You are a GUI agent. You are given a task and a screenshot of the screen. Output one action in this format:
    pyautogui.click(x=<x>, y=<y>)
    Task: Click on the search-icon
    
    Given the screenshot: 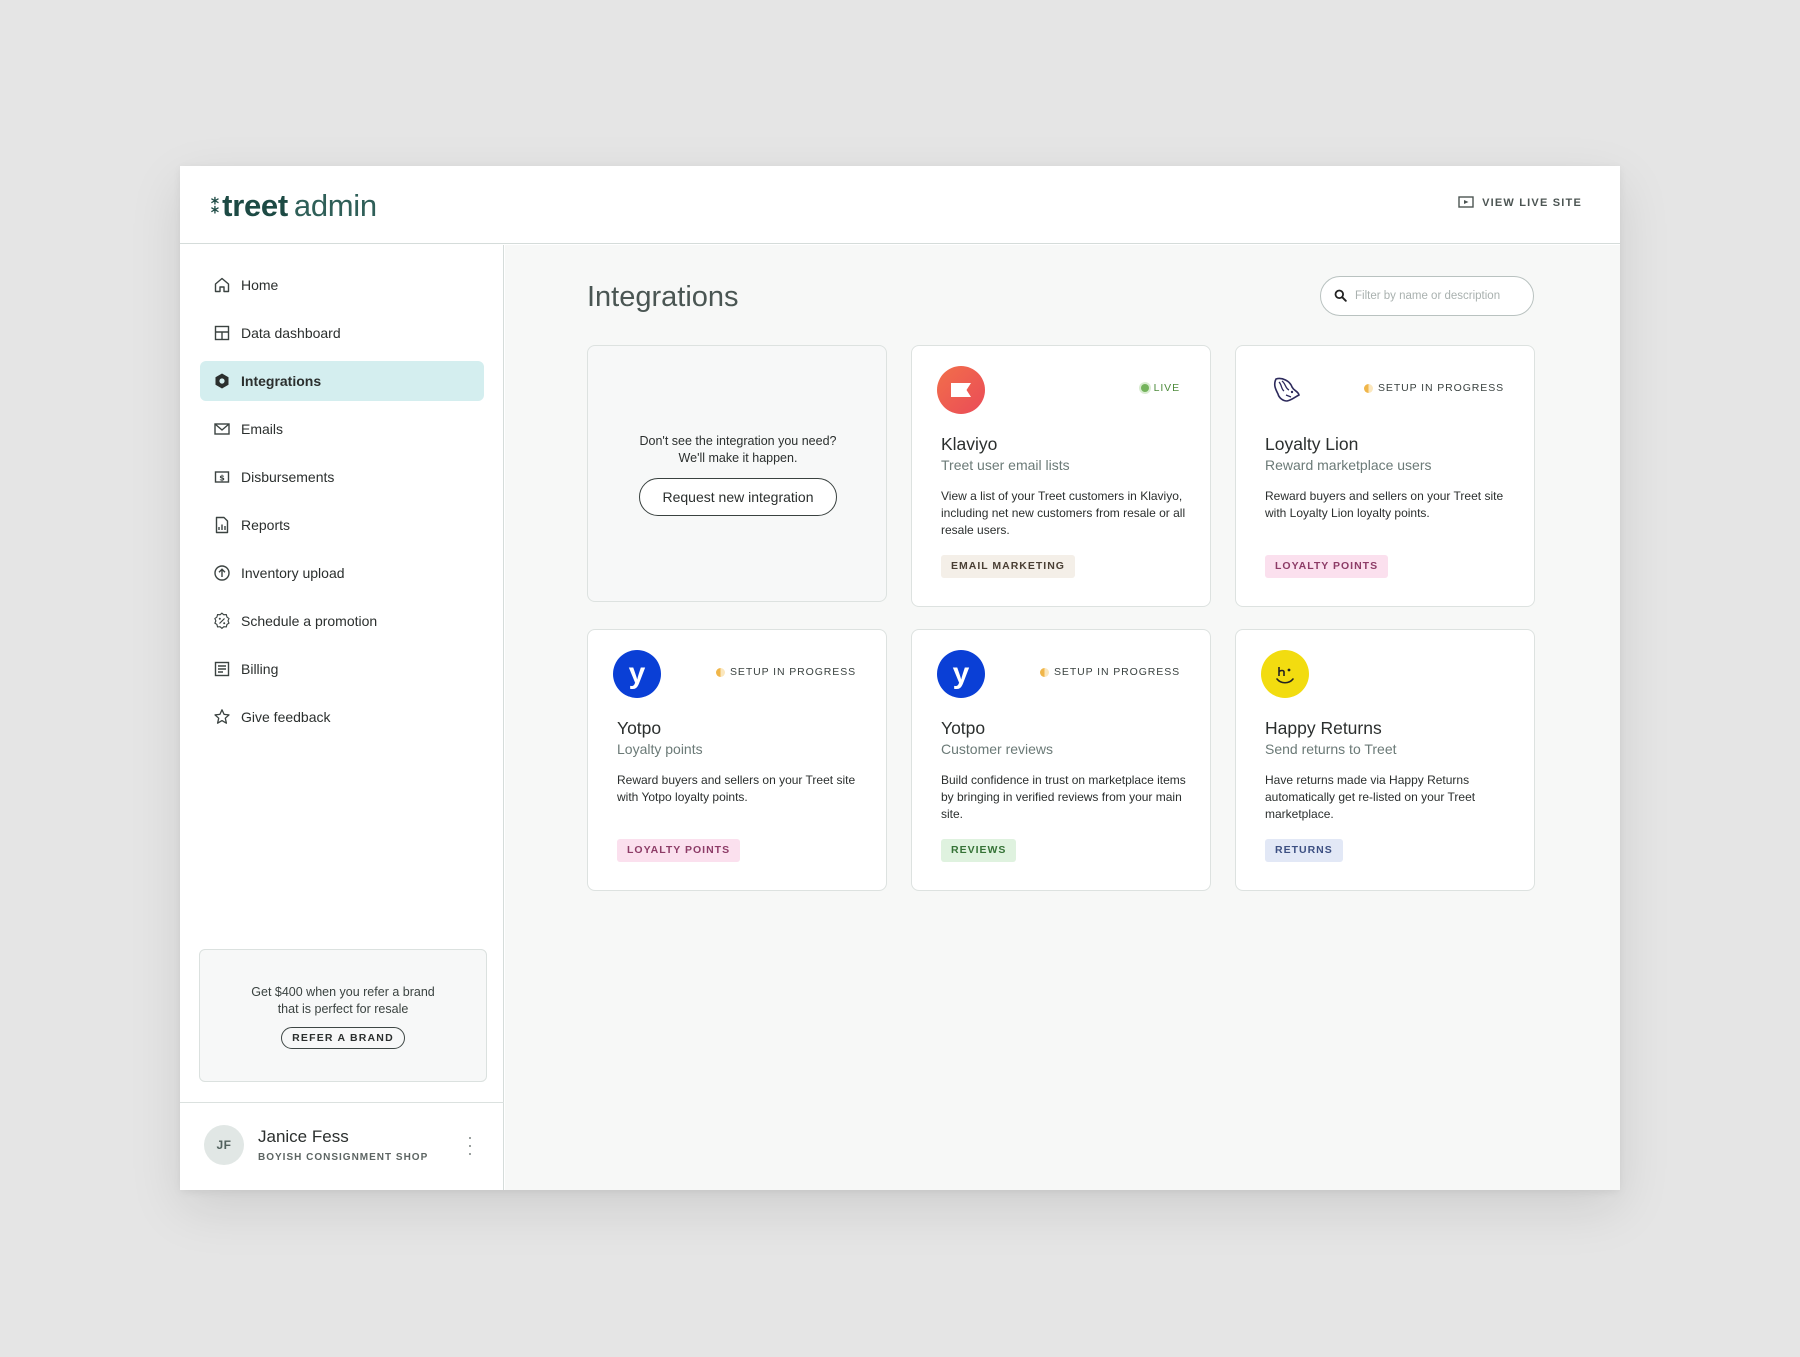 What is the action you would take?
    pyautogui.click(x=1340, y=298)
    